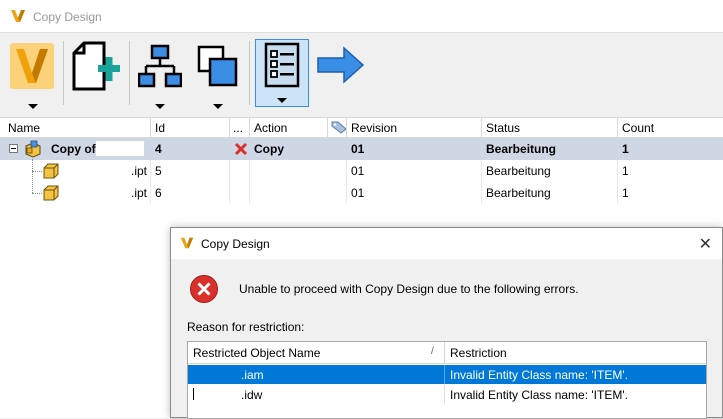  What do you see at coordinates (246, 327) in the screenshot?
I see `reason-label: Reason for restriction:` at bounding box center [246, 327].